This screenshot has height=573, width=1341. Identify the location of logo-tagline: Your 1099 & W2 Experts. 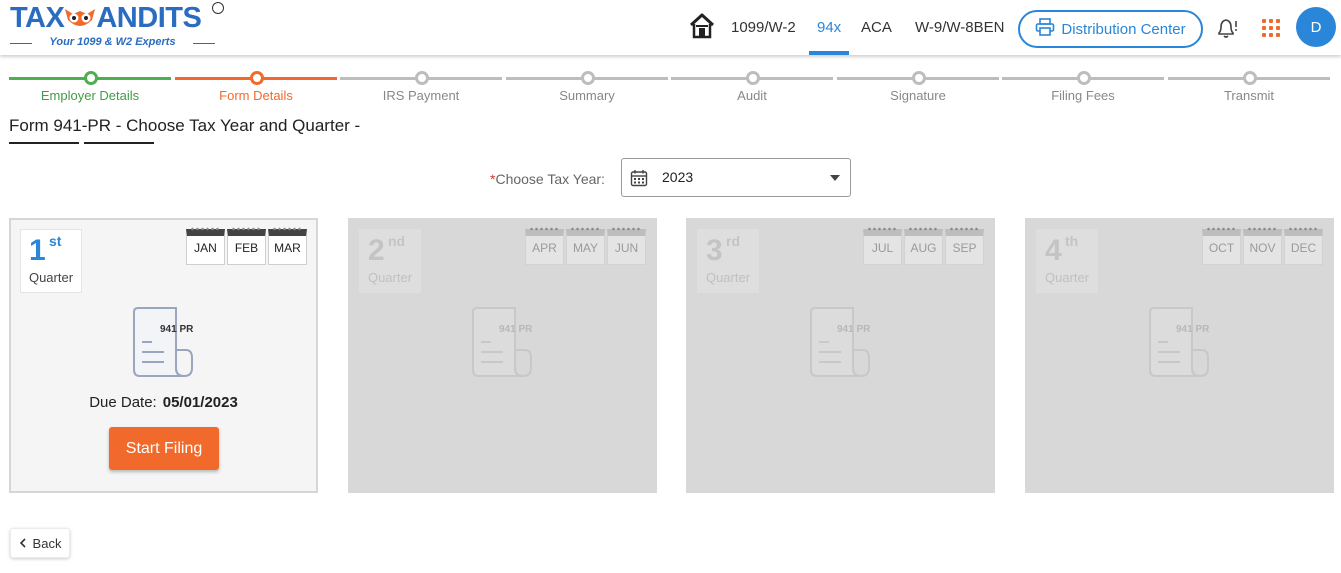
(112, 42).